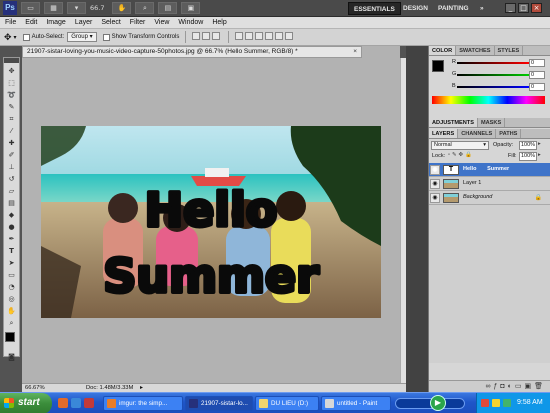 Image resolution: width=550 pixels, height=413 pixels. I want to click on tray-volume-icon, so click(507, 403).